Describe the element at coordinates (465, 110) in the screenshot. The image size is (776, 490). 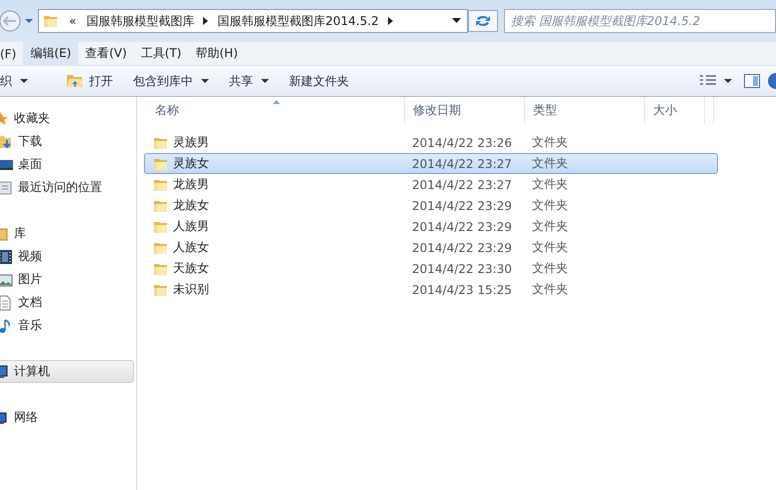
I see `column-header: 修改日期` at that location.